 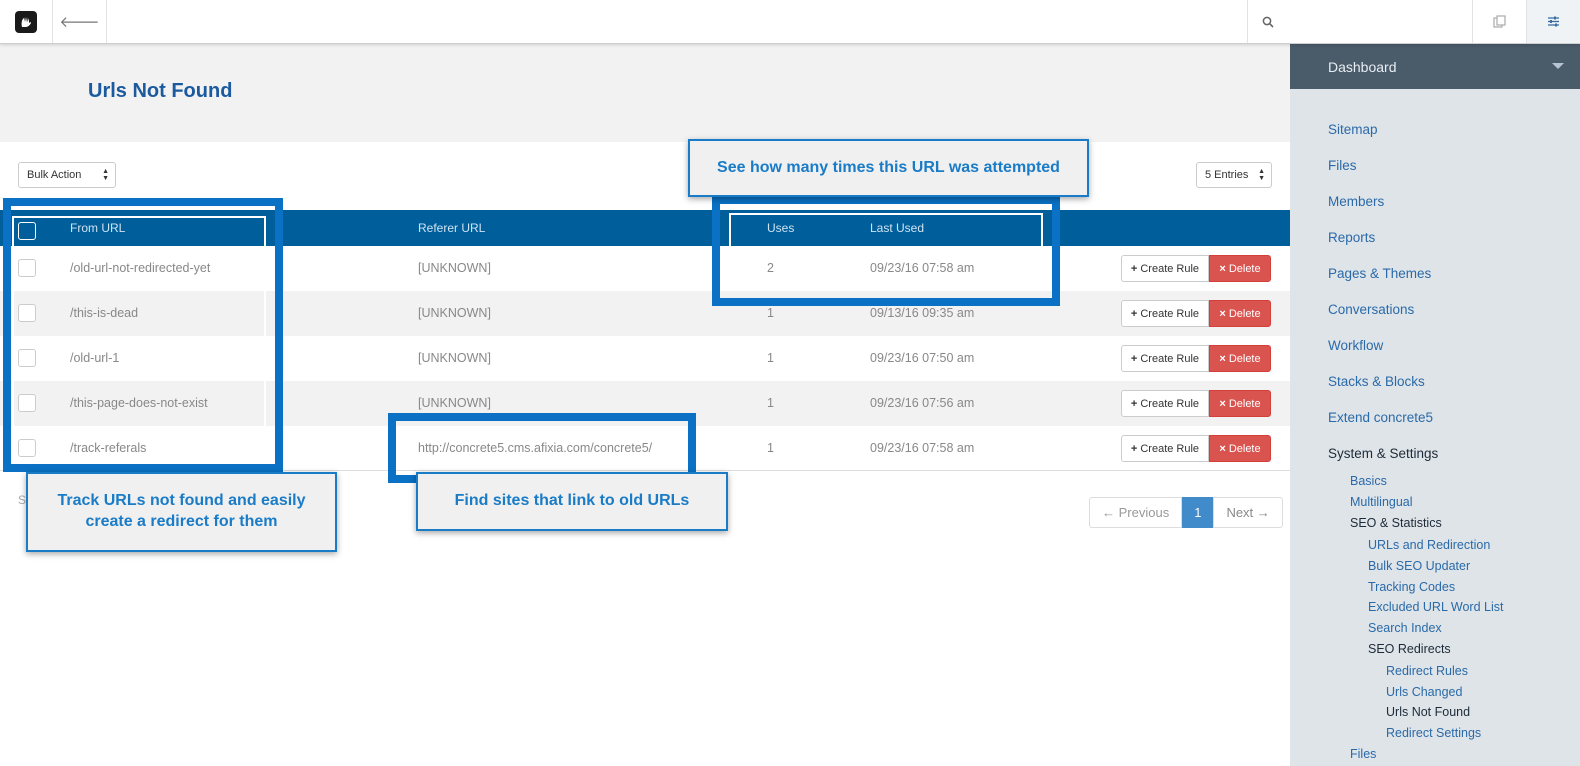 What do you see at coordinates (1359, 21) in the screenshot?
I see `search-button` at bounding box center [1359, 21].